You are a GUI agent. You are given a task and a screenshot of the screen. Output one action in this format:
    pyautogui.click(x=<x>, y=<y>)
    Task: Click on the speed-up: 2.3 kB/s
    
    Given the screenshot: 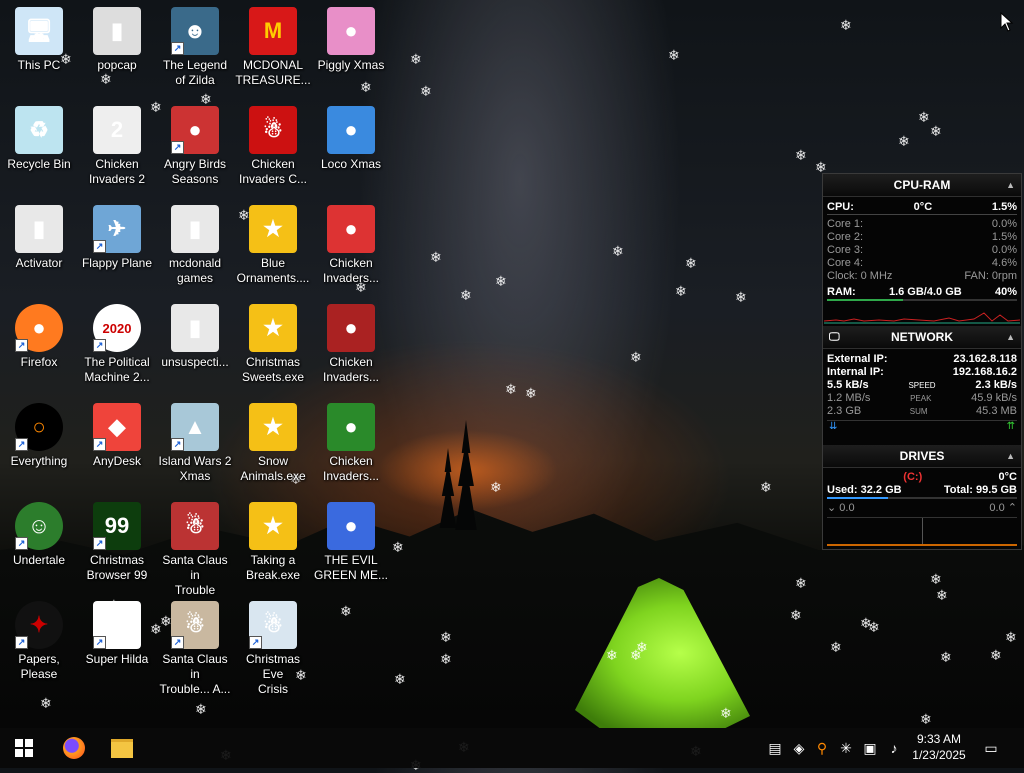 What is the action you would take?
    pyautogui.click(x=996, y=385)
    